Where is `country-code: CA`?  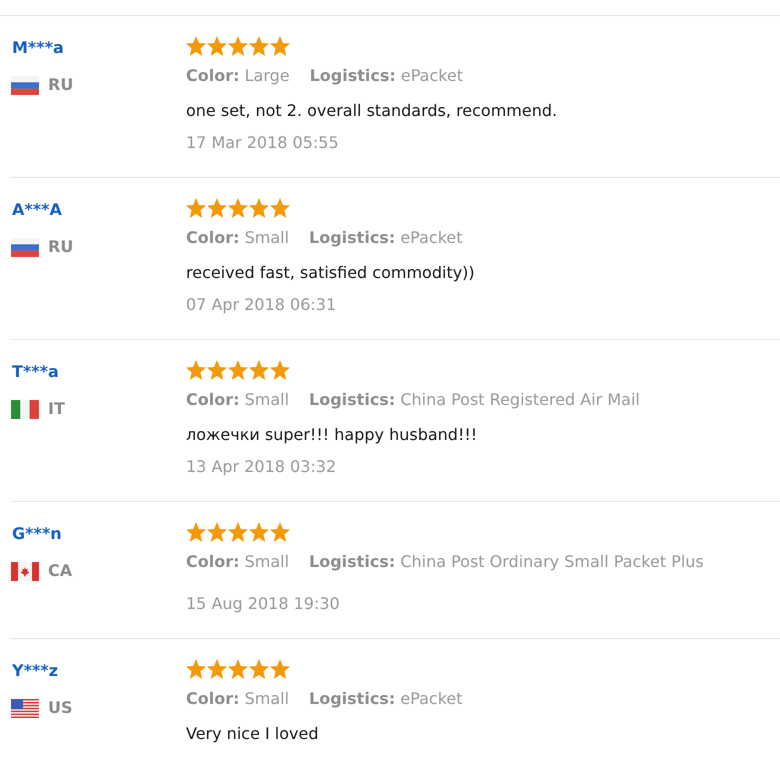 country-code: CA is located at coordinates (60, 571).